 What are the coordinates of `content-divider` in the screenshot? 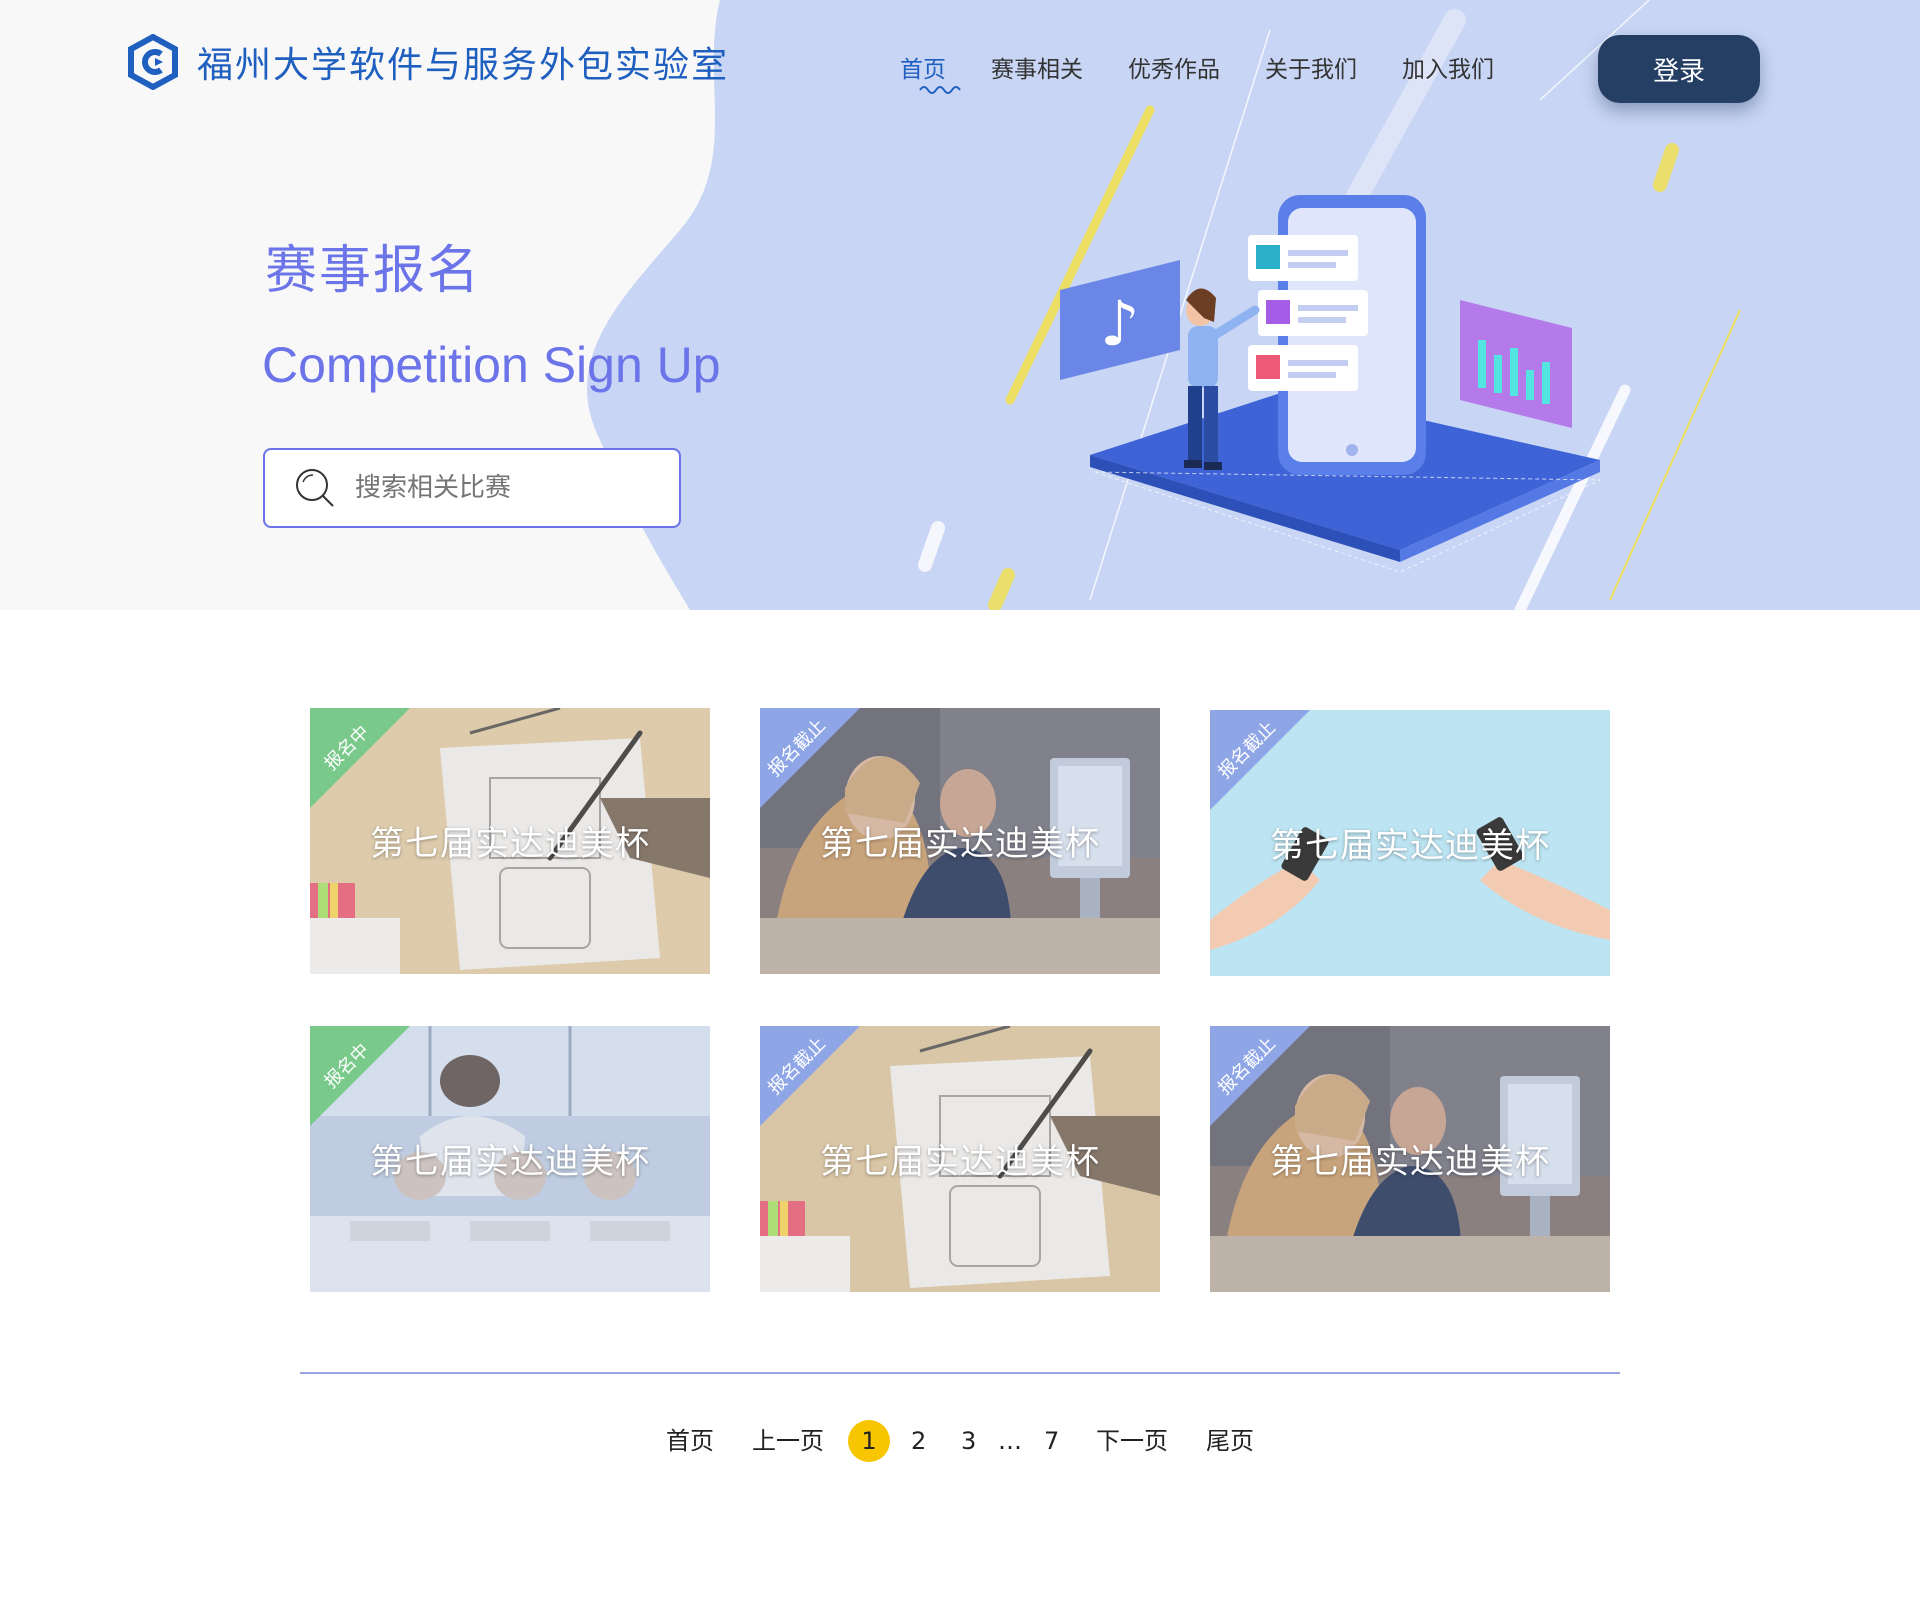 It's located at (960, 1373).